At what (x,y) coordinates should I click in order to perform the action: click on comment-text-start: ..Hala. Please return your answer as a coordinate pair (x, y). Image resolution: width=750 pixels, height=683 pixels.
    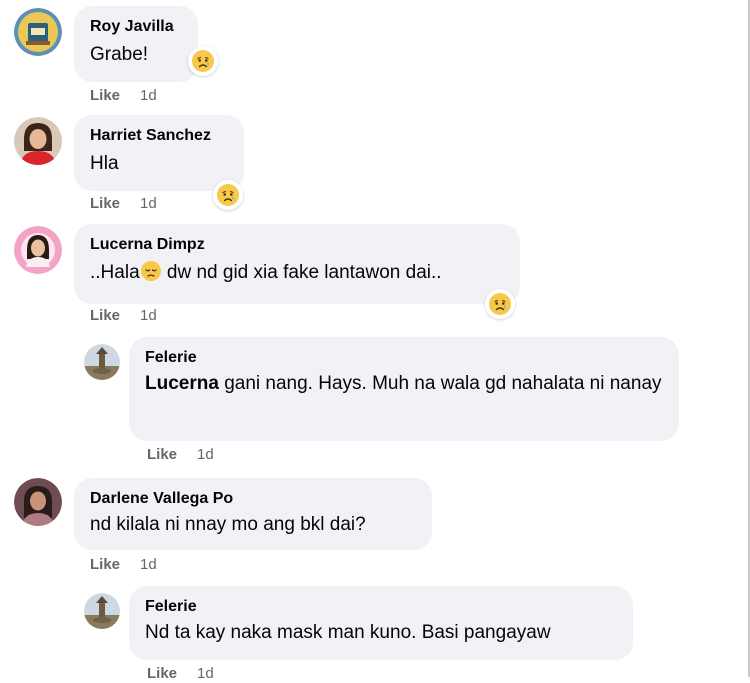
    Looking at the image, I should click on (115, 272).